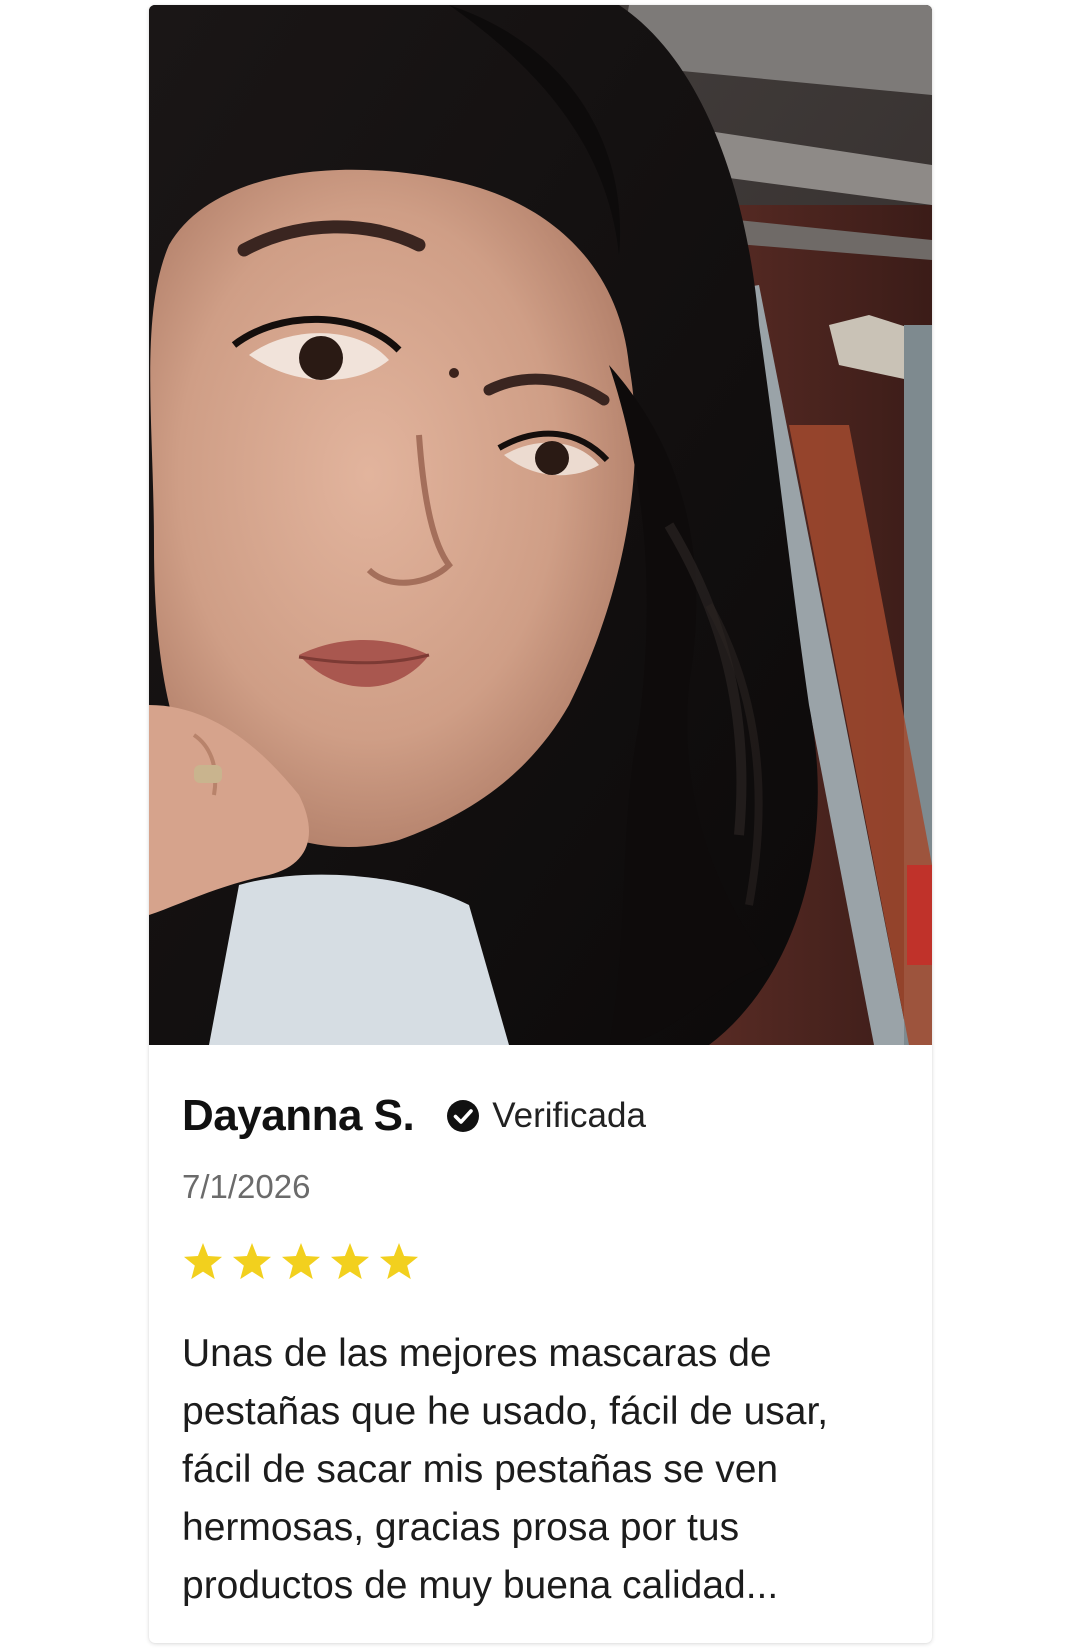  What do you see at coordinates (463, 1116) in the screenshot?
I see `check-circle-icon` at bounding box center [463, 1116].